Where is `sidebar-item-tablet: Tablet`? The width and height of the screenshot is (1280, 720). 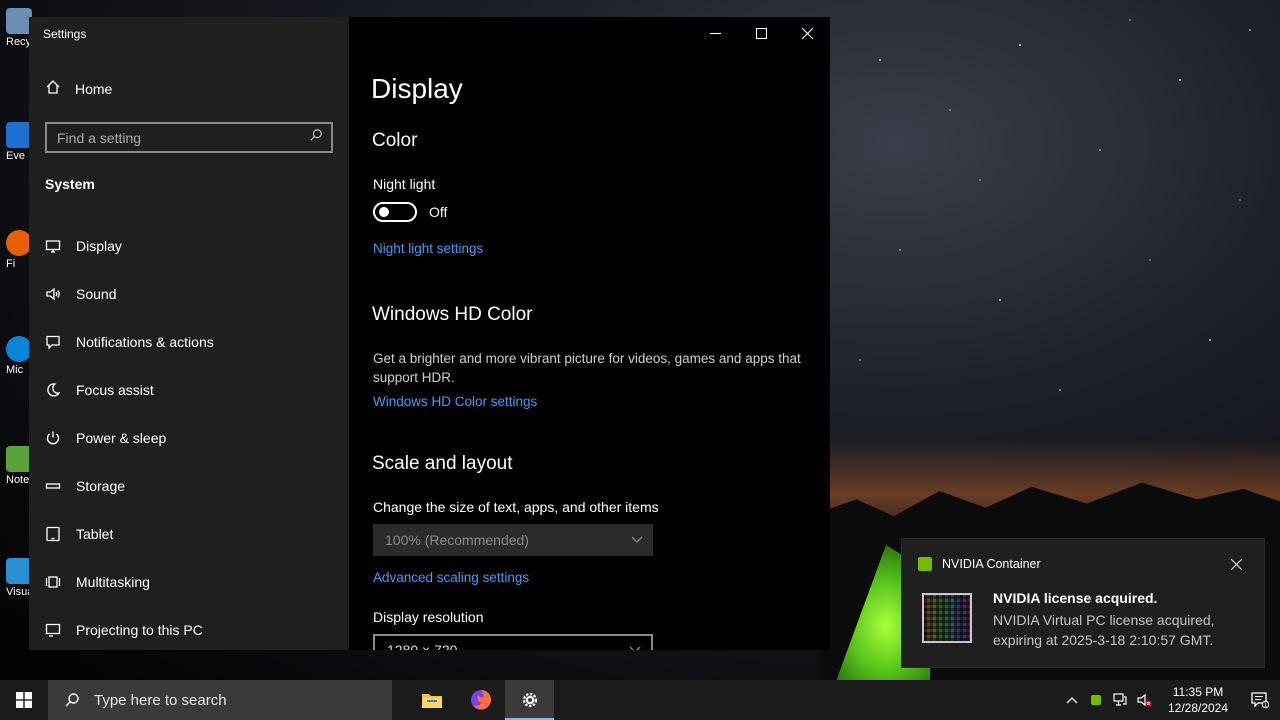 sidebar-item-tablet: Tablet is located at coordinates (195, 534).